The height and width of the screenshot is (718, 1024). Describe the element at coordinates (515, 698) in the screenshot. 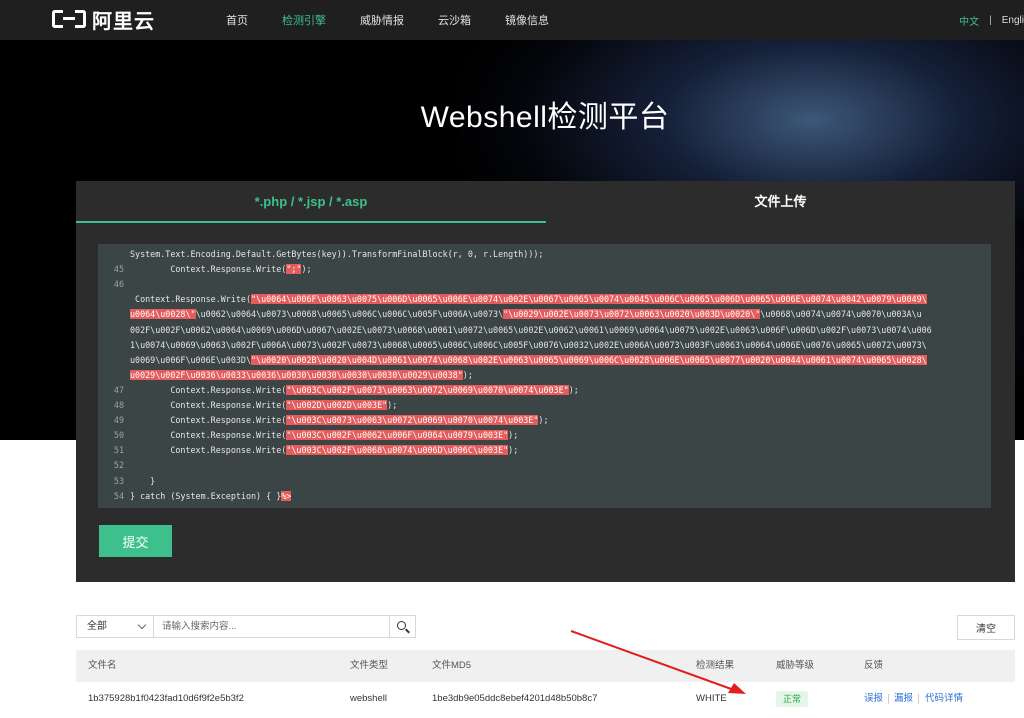

I see `cell-md5: 1be3db9e05ddc8ebef4201d48b50b8c7` at that location.